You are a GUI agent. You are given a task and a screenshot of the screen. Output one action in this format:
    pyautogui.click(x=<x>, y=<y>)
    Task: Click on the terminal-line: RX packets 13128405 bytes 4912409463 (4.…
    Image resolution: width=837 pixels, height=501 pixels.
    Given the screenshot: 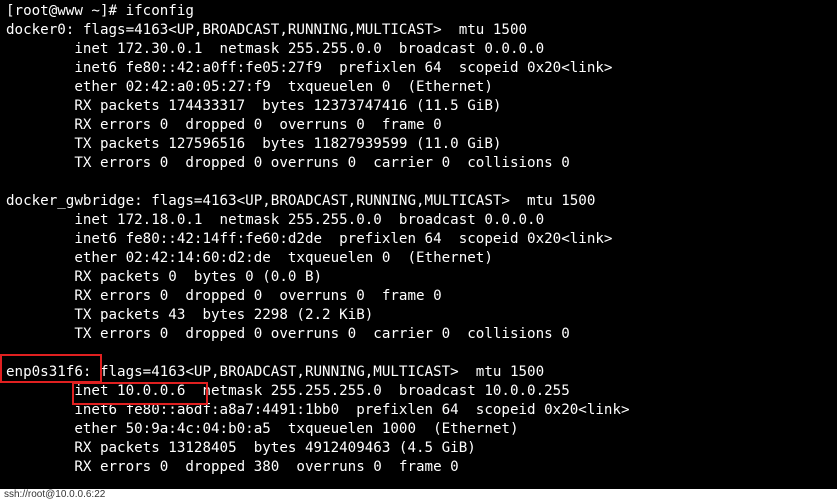 What is the action you would take?
    pyautogui.click(x=241, y=448)
    